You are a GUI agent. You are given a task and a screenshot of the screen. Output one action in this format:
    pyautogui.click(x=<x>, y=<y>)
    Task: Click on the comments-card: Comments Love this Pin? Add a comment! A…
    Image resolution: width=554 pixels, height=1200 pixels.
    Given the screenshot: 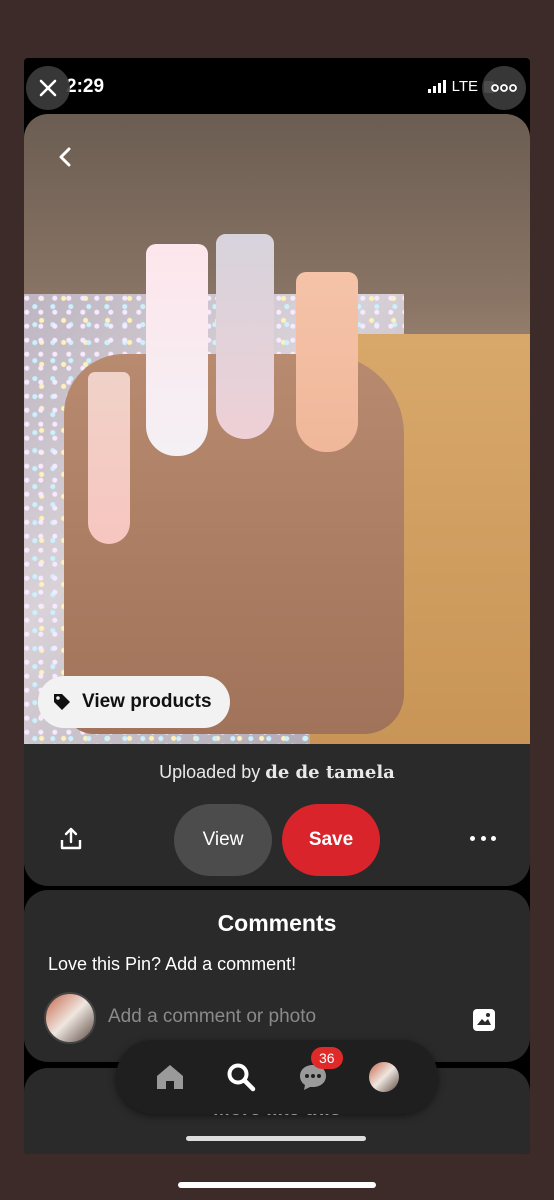 What is the action you would take?
    pyautogui.click(x=277, y=976)
    